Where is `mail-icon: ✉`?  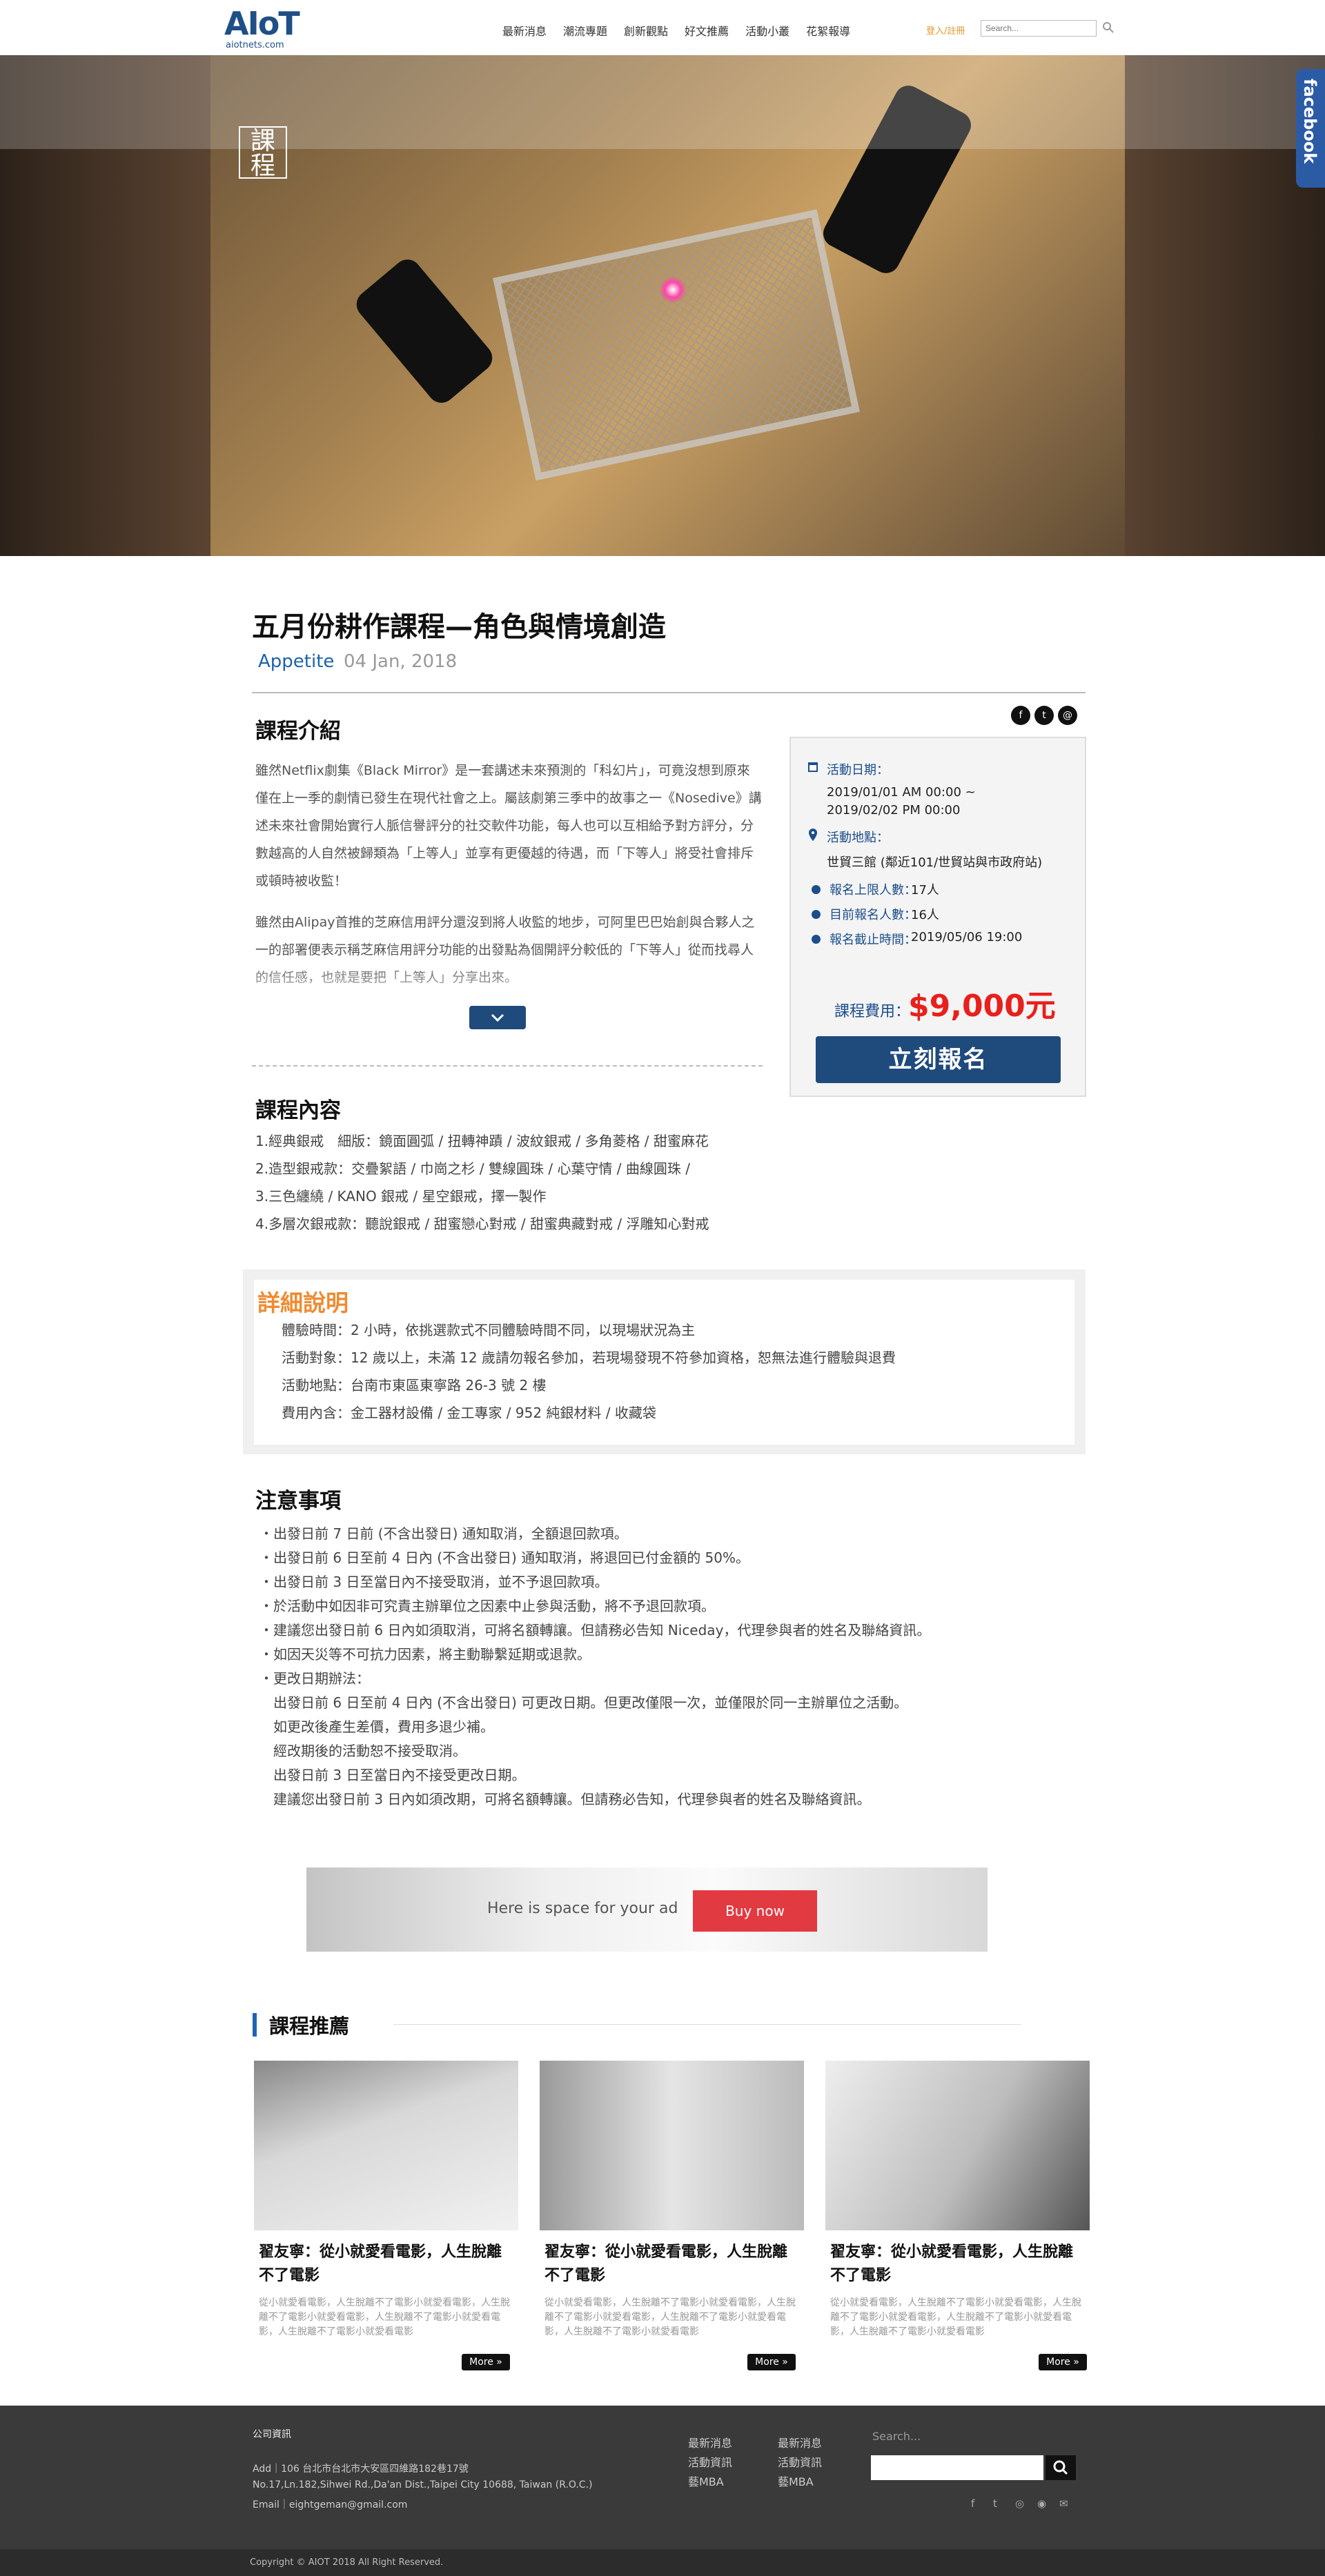
mail-icon: ✉ is located at coordinates (1063, 2503).